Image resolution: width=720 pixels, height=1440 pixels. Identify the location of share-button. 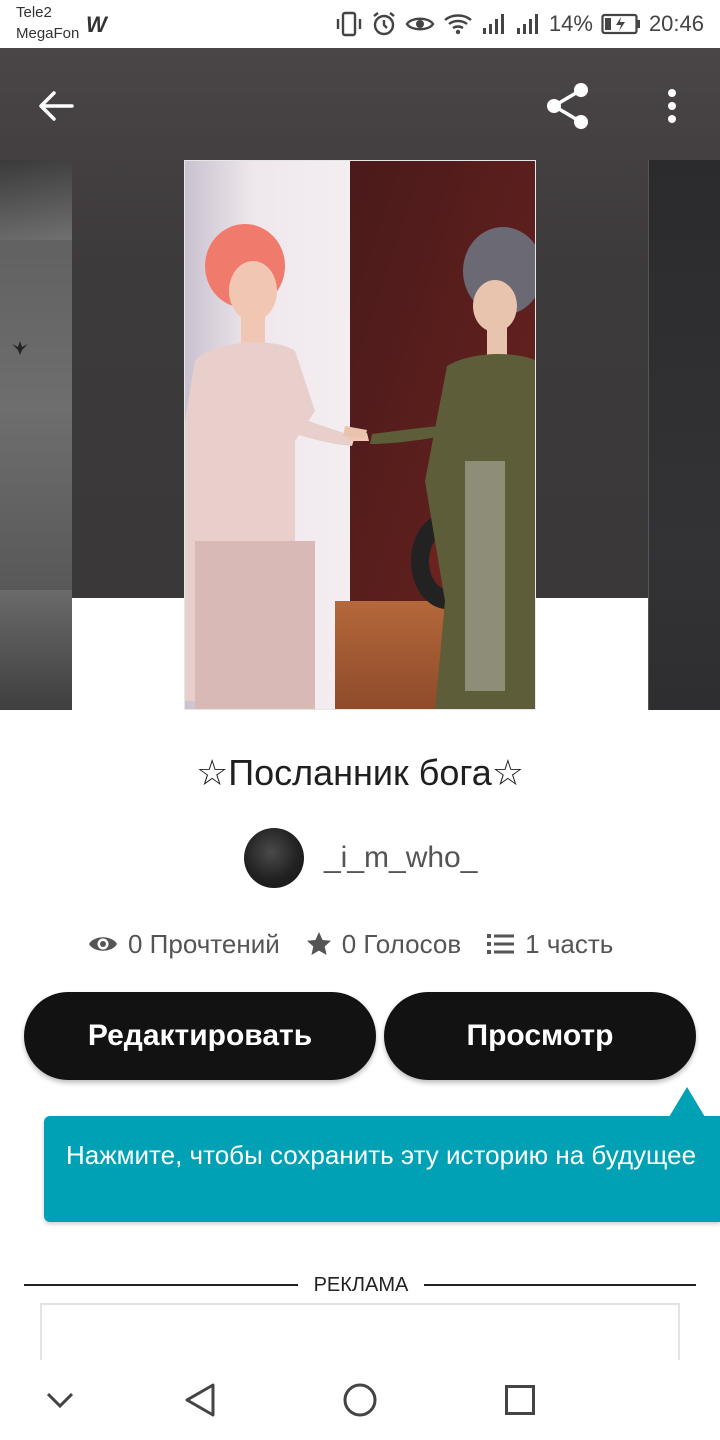
(568, 106).